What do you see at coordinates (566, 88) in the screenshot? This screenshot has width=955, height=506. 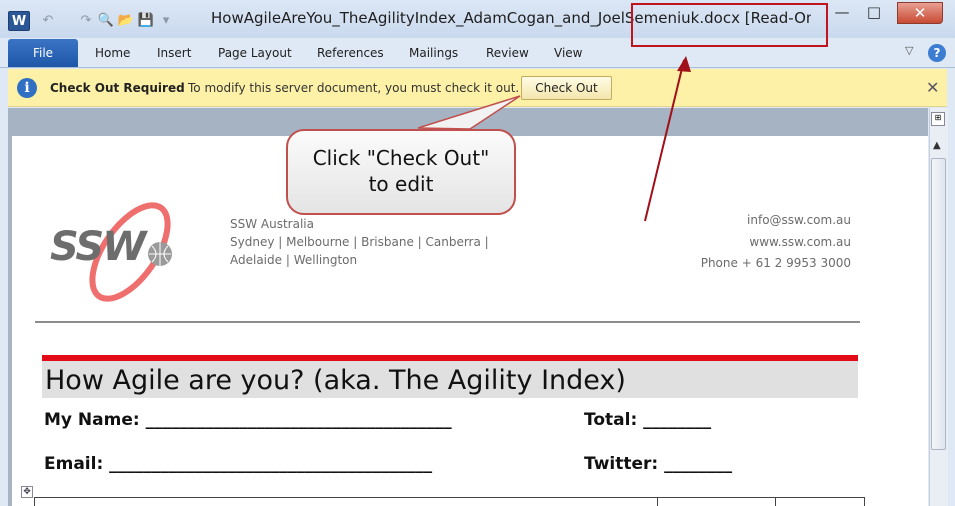 I see `check-out-button: Check Out` at bounding box center [566, 88].